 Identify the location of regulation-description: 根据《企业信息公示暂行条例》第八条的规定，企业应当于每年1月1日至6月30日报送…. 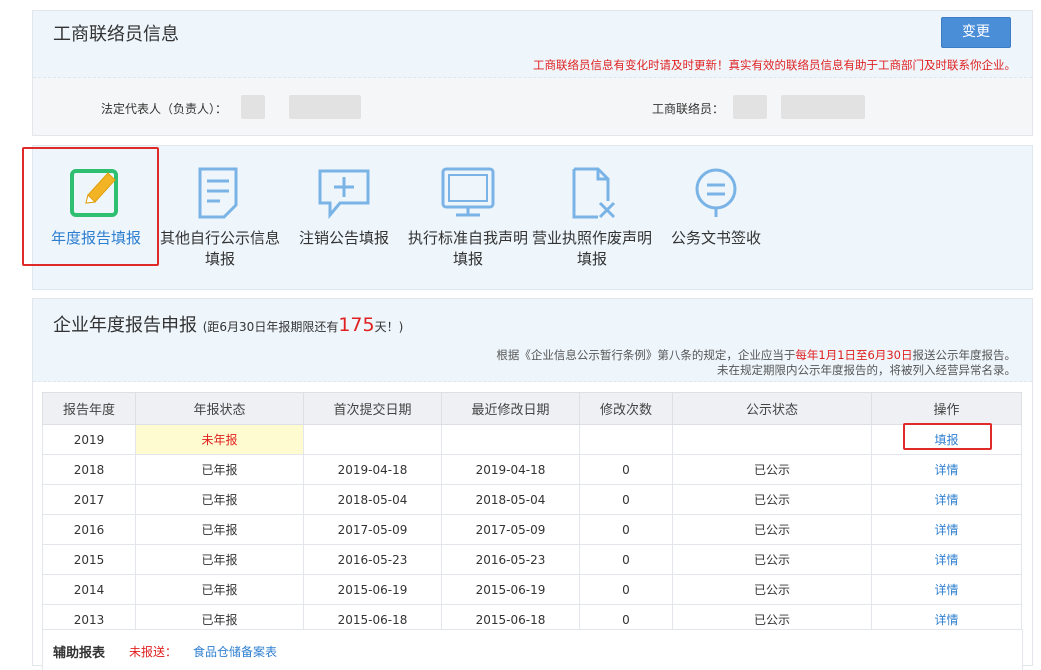
(756, 363).